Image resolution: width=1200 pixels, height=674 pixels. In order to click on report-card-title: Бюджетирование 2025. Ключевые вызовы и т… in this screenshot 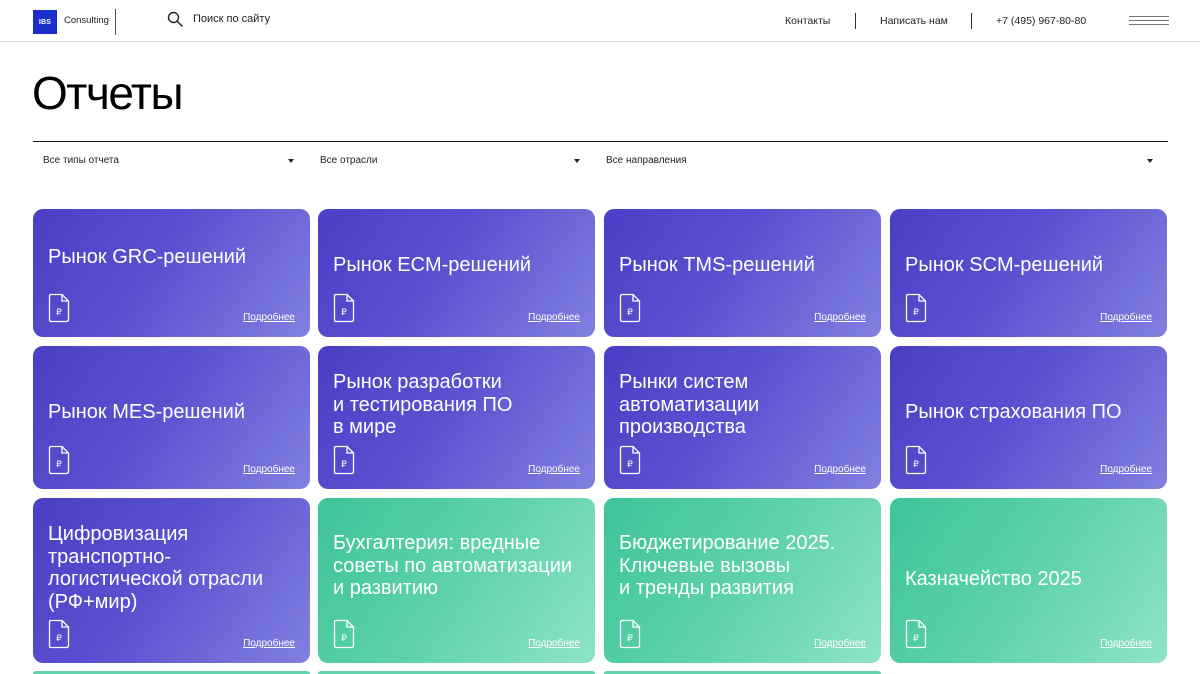, I will do `click(727, 565)`.